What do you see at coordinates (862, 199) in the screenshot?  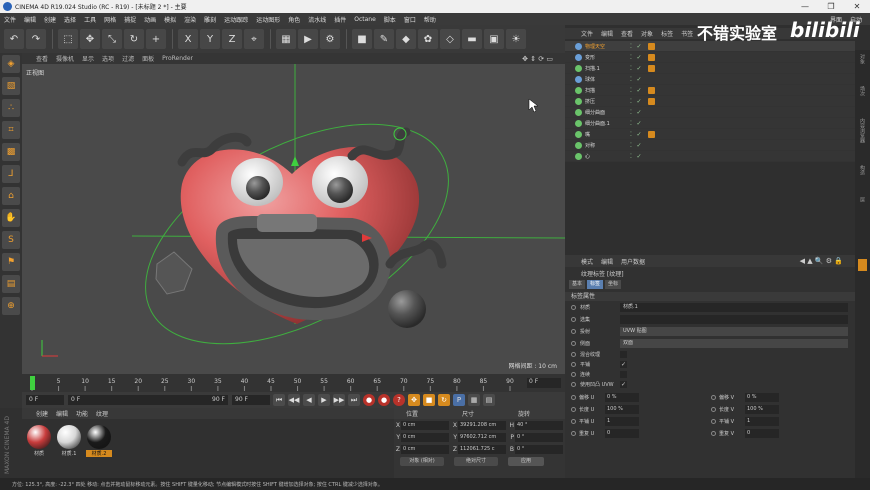 I see `right-tab-4: 层` at bounding box center [862, 199].